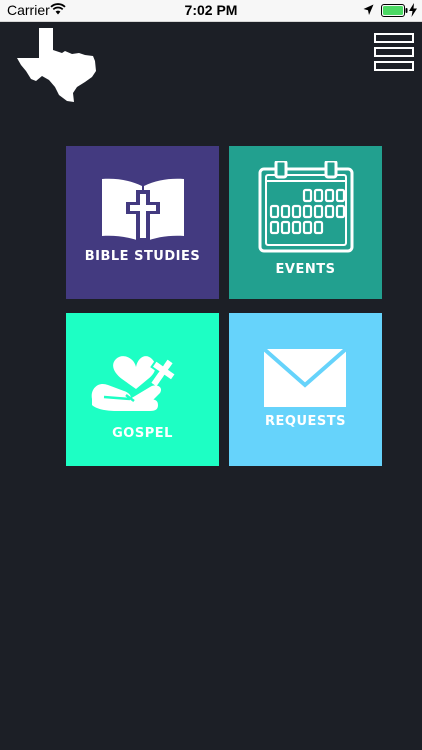  I want to click on hamburger-menu-button, so click(394, 52).